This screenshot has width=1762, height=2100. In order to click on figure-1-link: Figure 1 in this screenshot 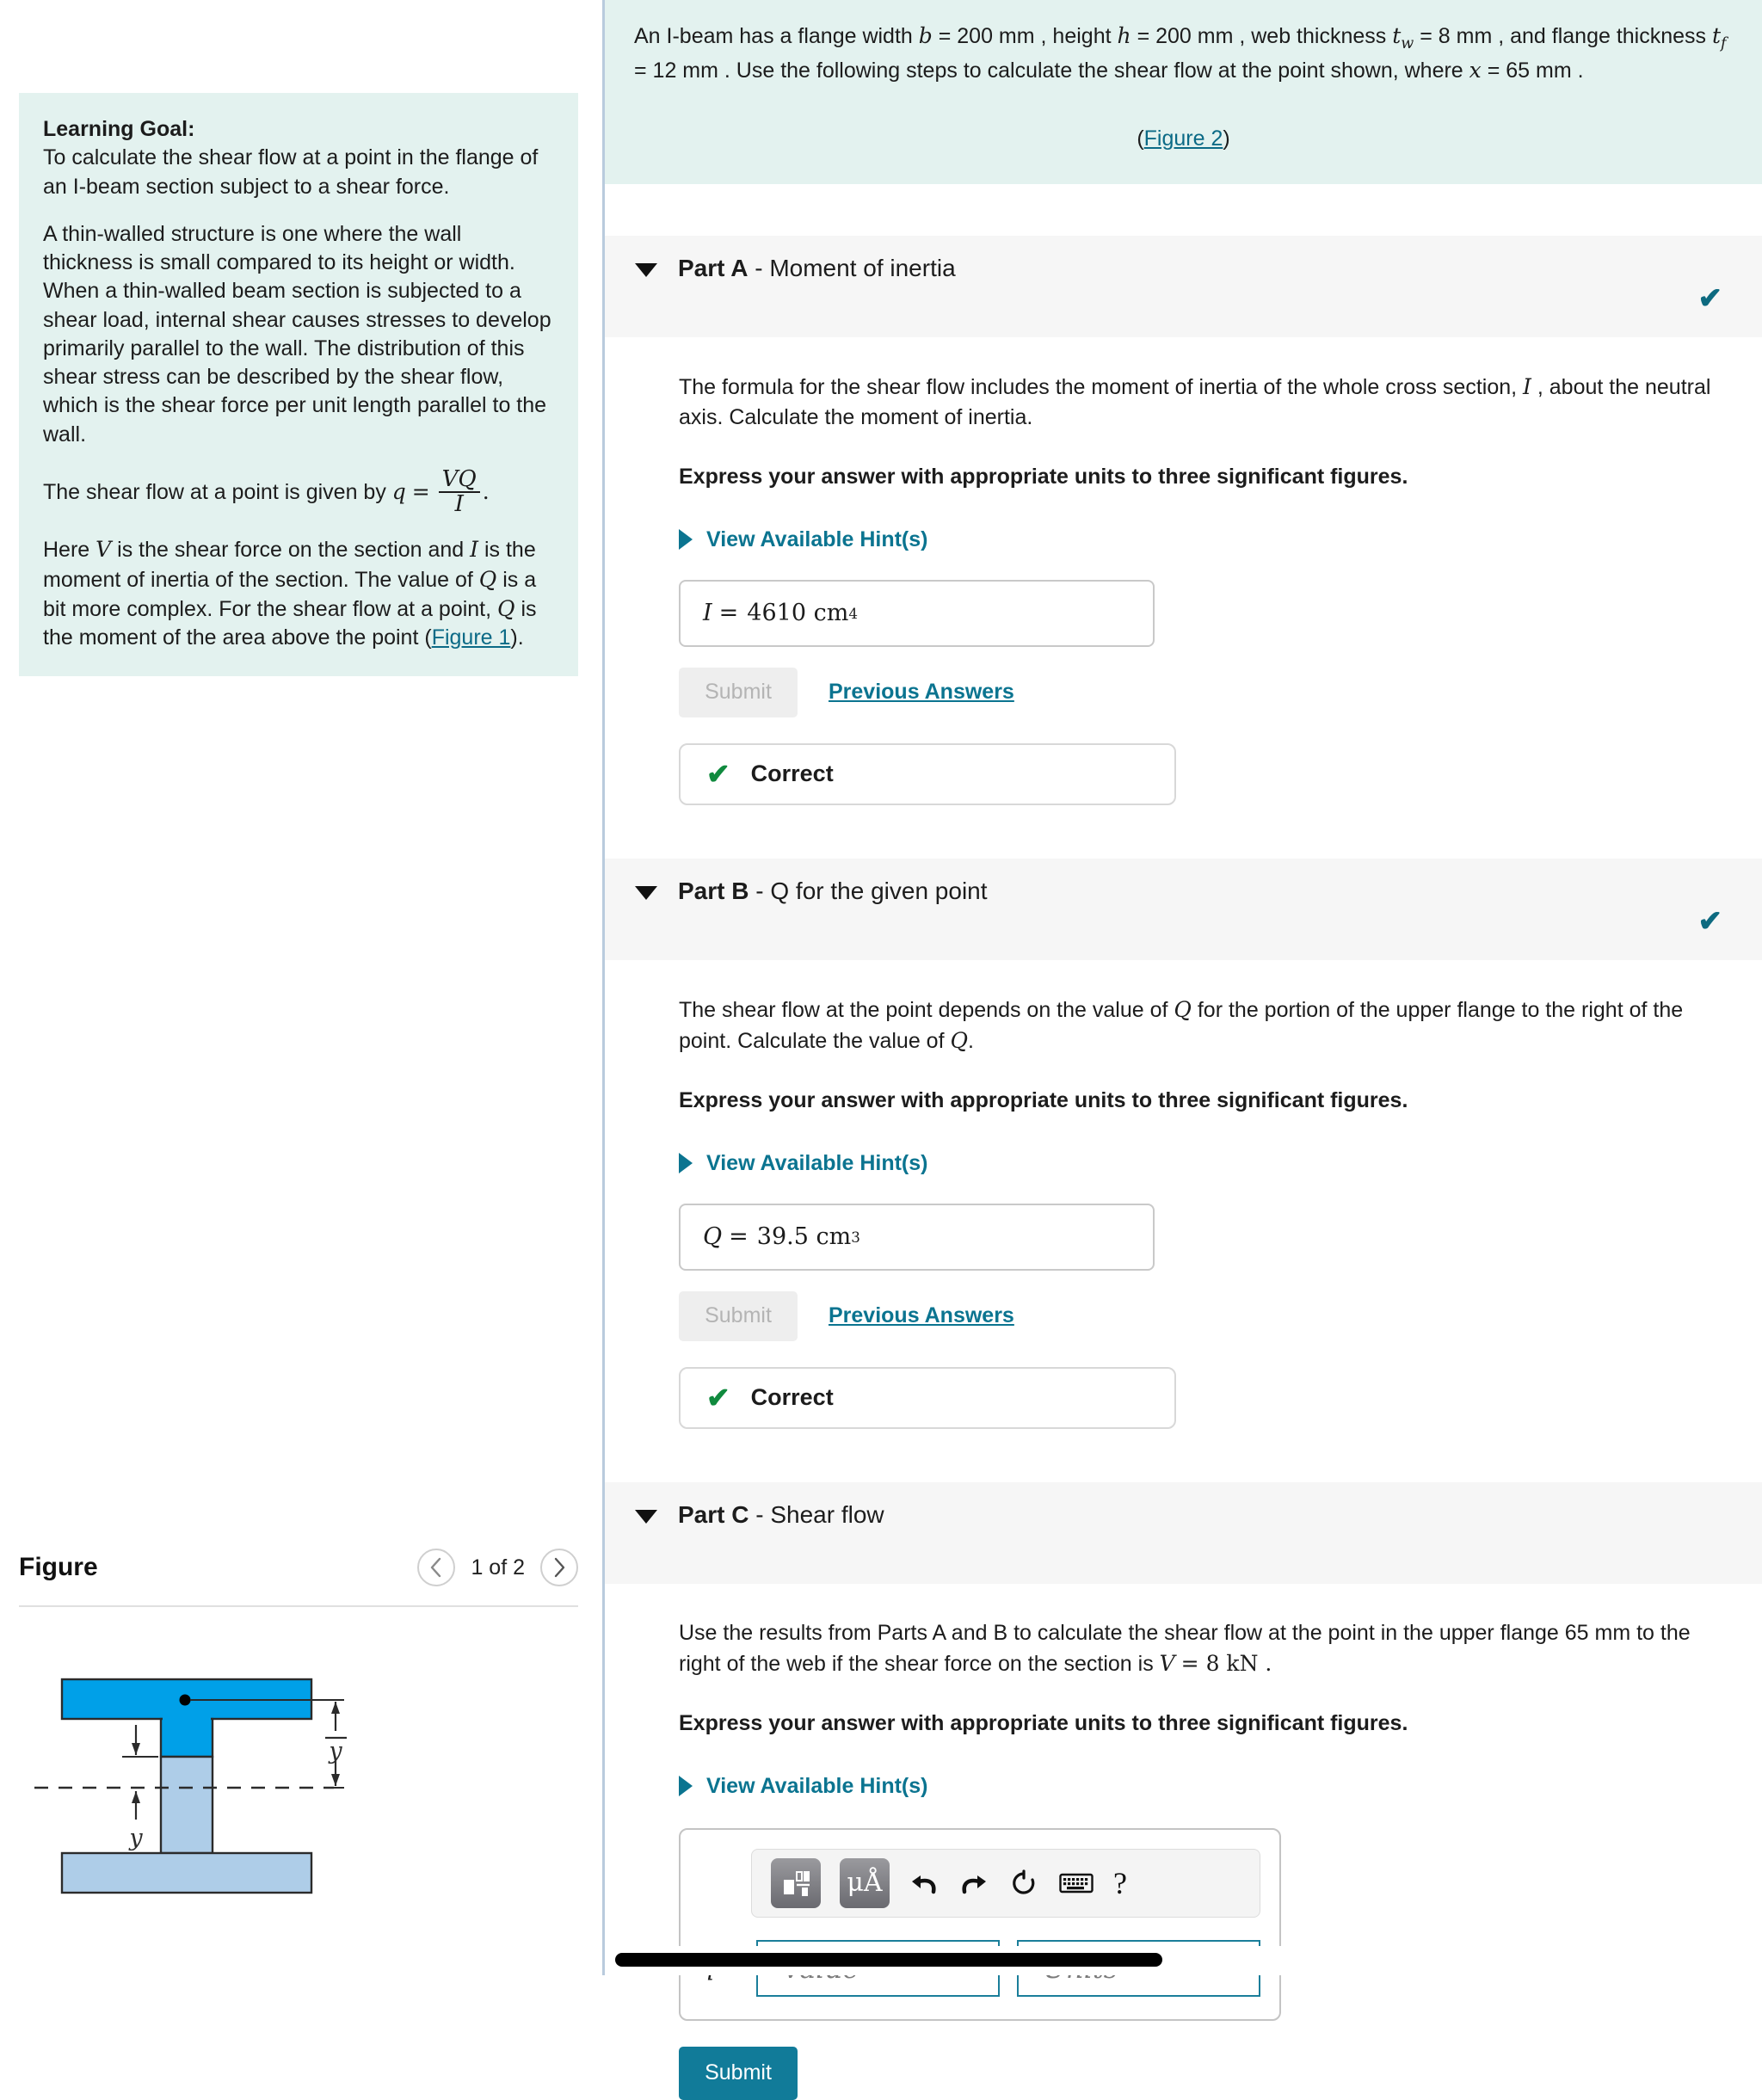, I will do `click(471, 637)`.